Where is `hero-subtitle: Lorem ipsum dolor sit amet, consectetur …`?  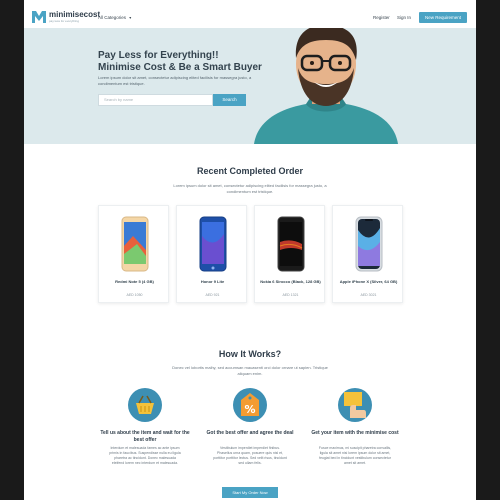
hero-subtitle: Lorem ipsum dolor sit amet, consectetur … is located at coordinates (175, 80).